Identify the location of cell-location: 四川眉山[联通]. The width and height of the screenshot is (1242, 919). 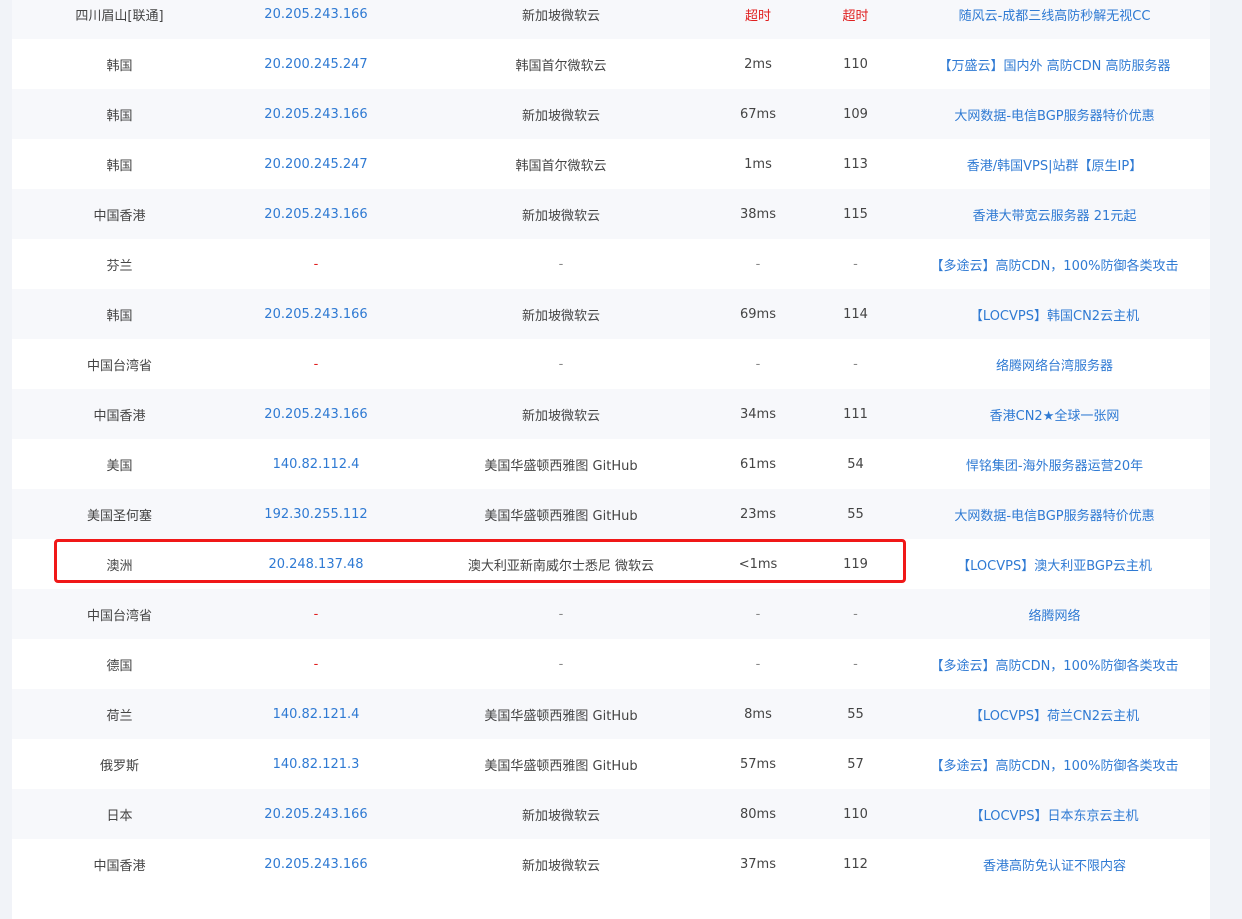
(119, 16).